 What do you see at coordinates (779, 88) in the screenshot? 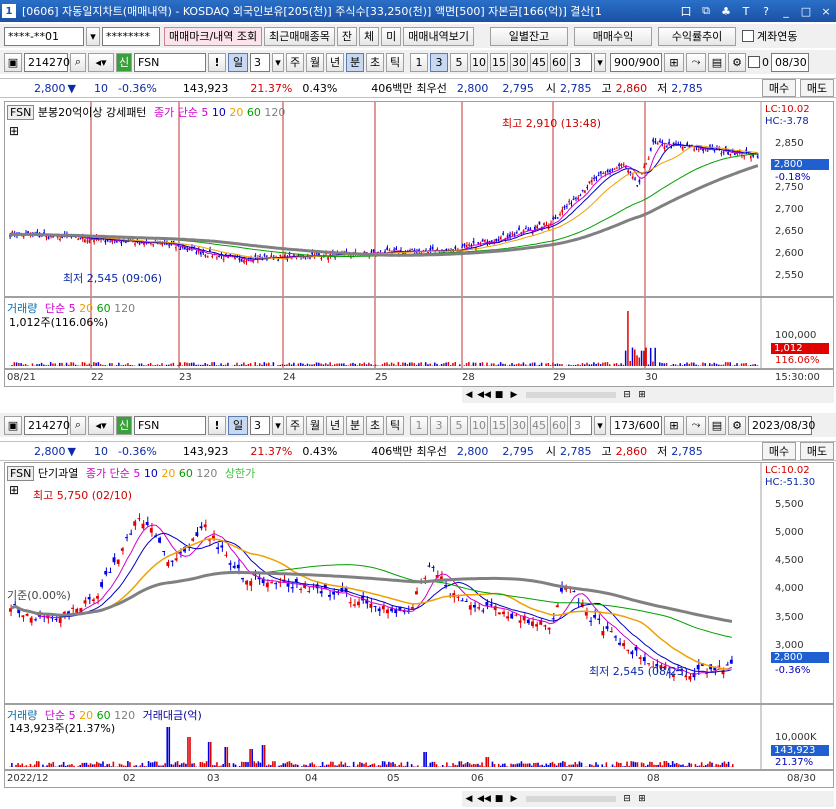
I see `top-buy-button: 매수` at bounding box center [779, 88].